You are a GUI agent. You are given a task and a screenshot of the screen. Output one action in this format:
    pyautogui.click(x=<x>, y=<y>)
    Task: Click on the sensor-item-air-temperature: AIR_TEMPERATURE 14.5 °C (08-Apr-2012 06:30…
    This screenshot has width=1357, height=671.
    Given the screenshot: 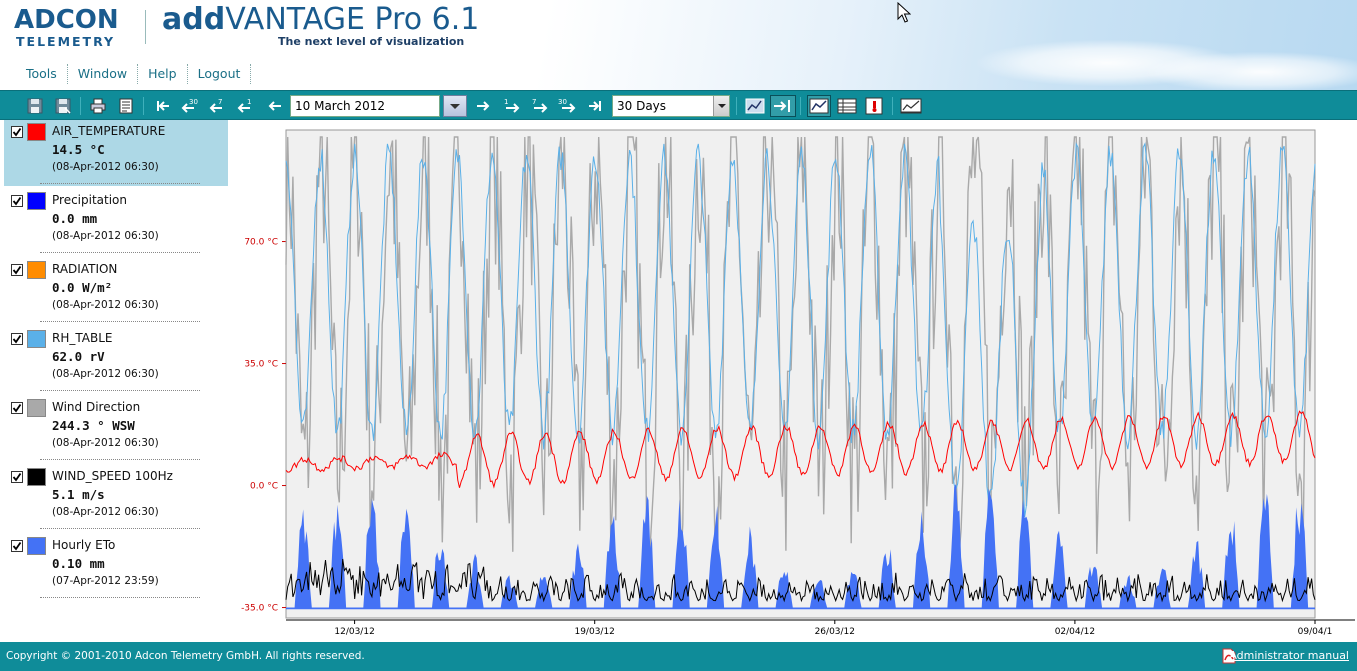 What is the action you would take?
    pyautogui.click(x=116, y=153)
    